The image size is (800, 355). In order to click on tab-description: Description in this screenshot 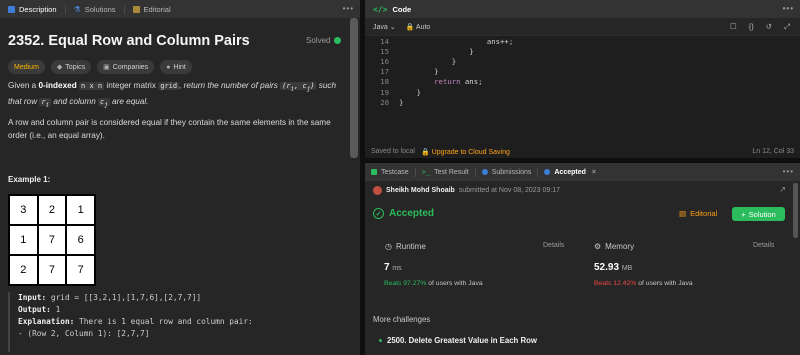, I will do `click(32, 9)`.